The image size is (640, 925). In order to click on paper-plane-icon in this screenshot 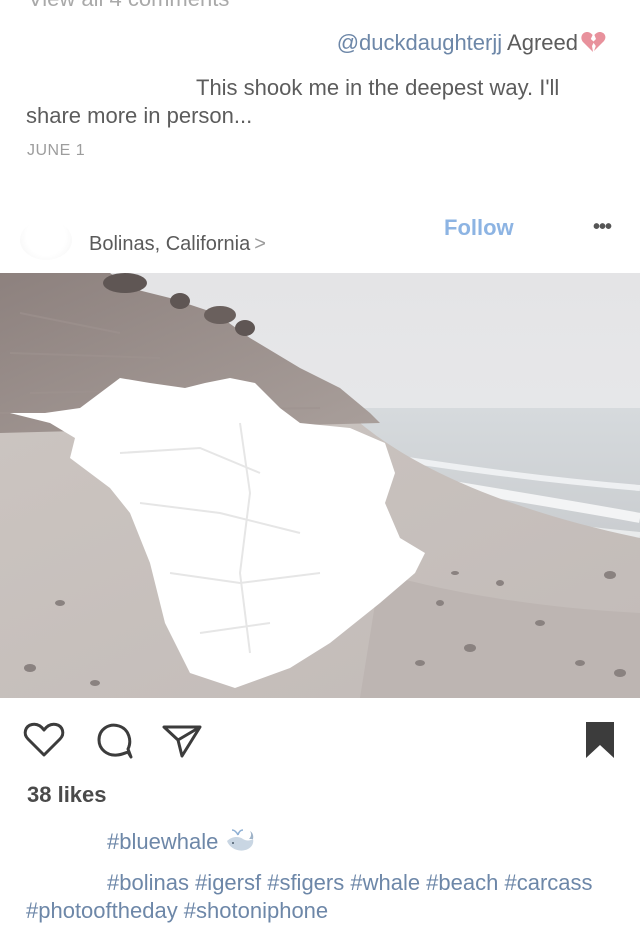, I will do `click(182, 741)`.